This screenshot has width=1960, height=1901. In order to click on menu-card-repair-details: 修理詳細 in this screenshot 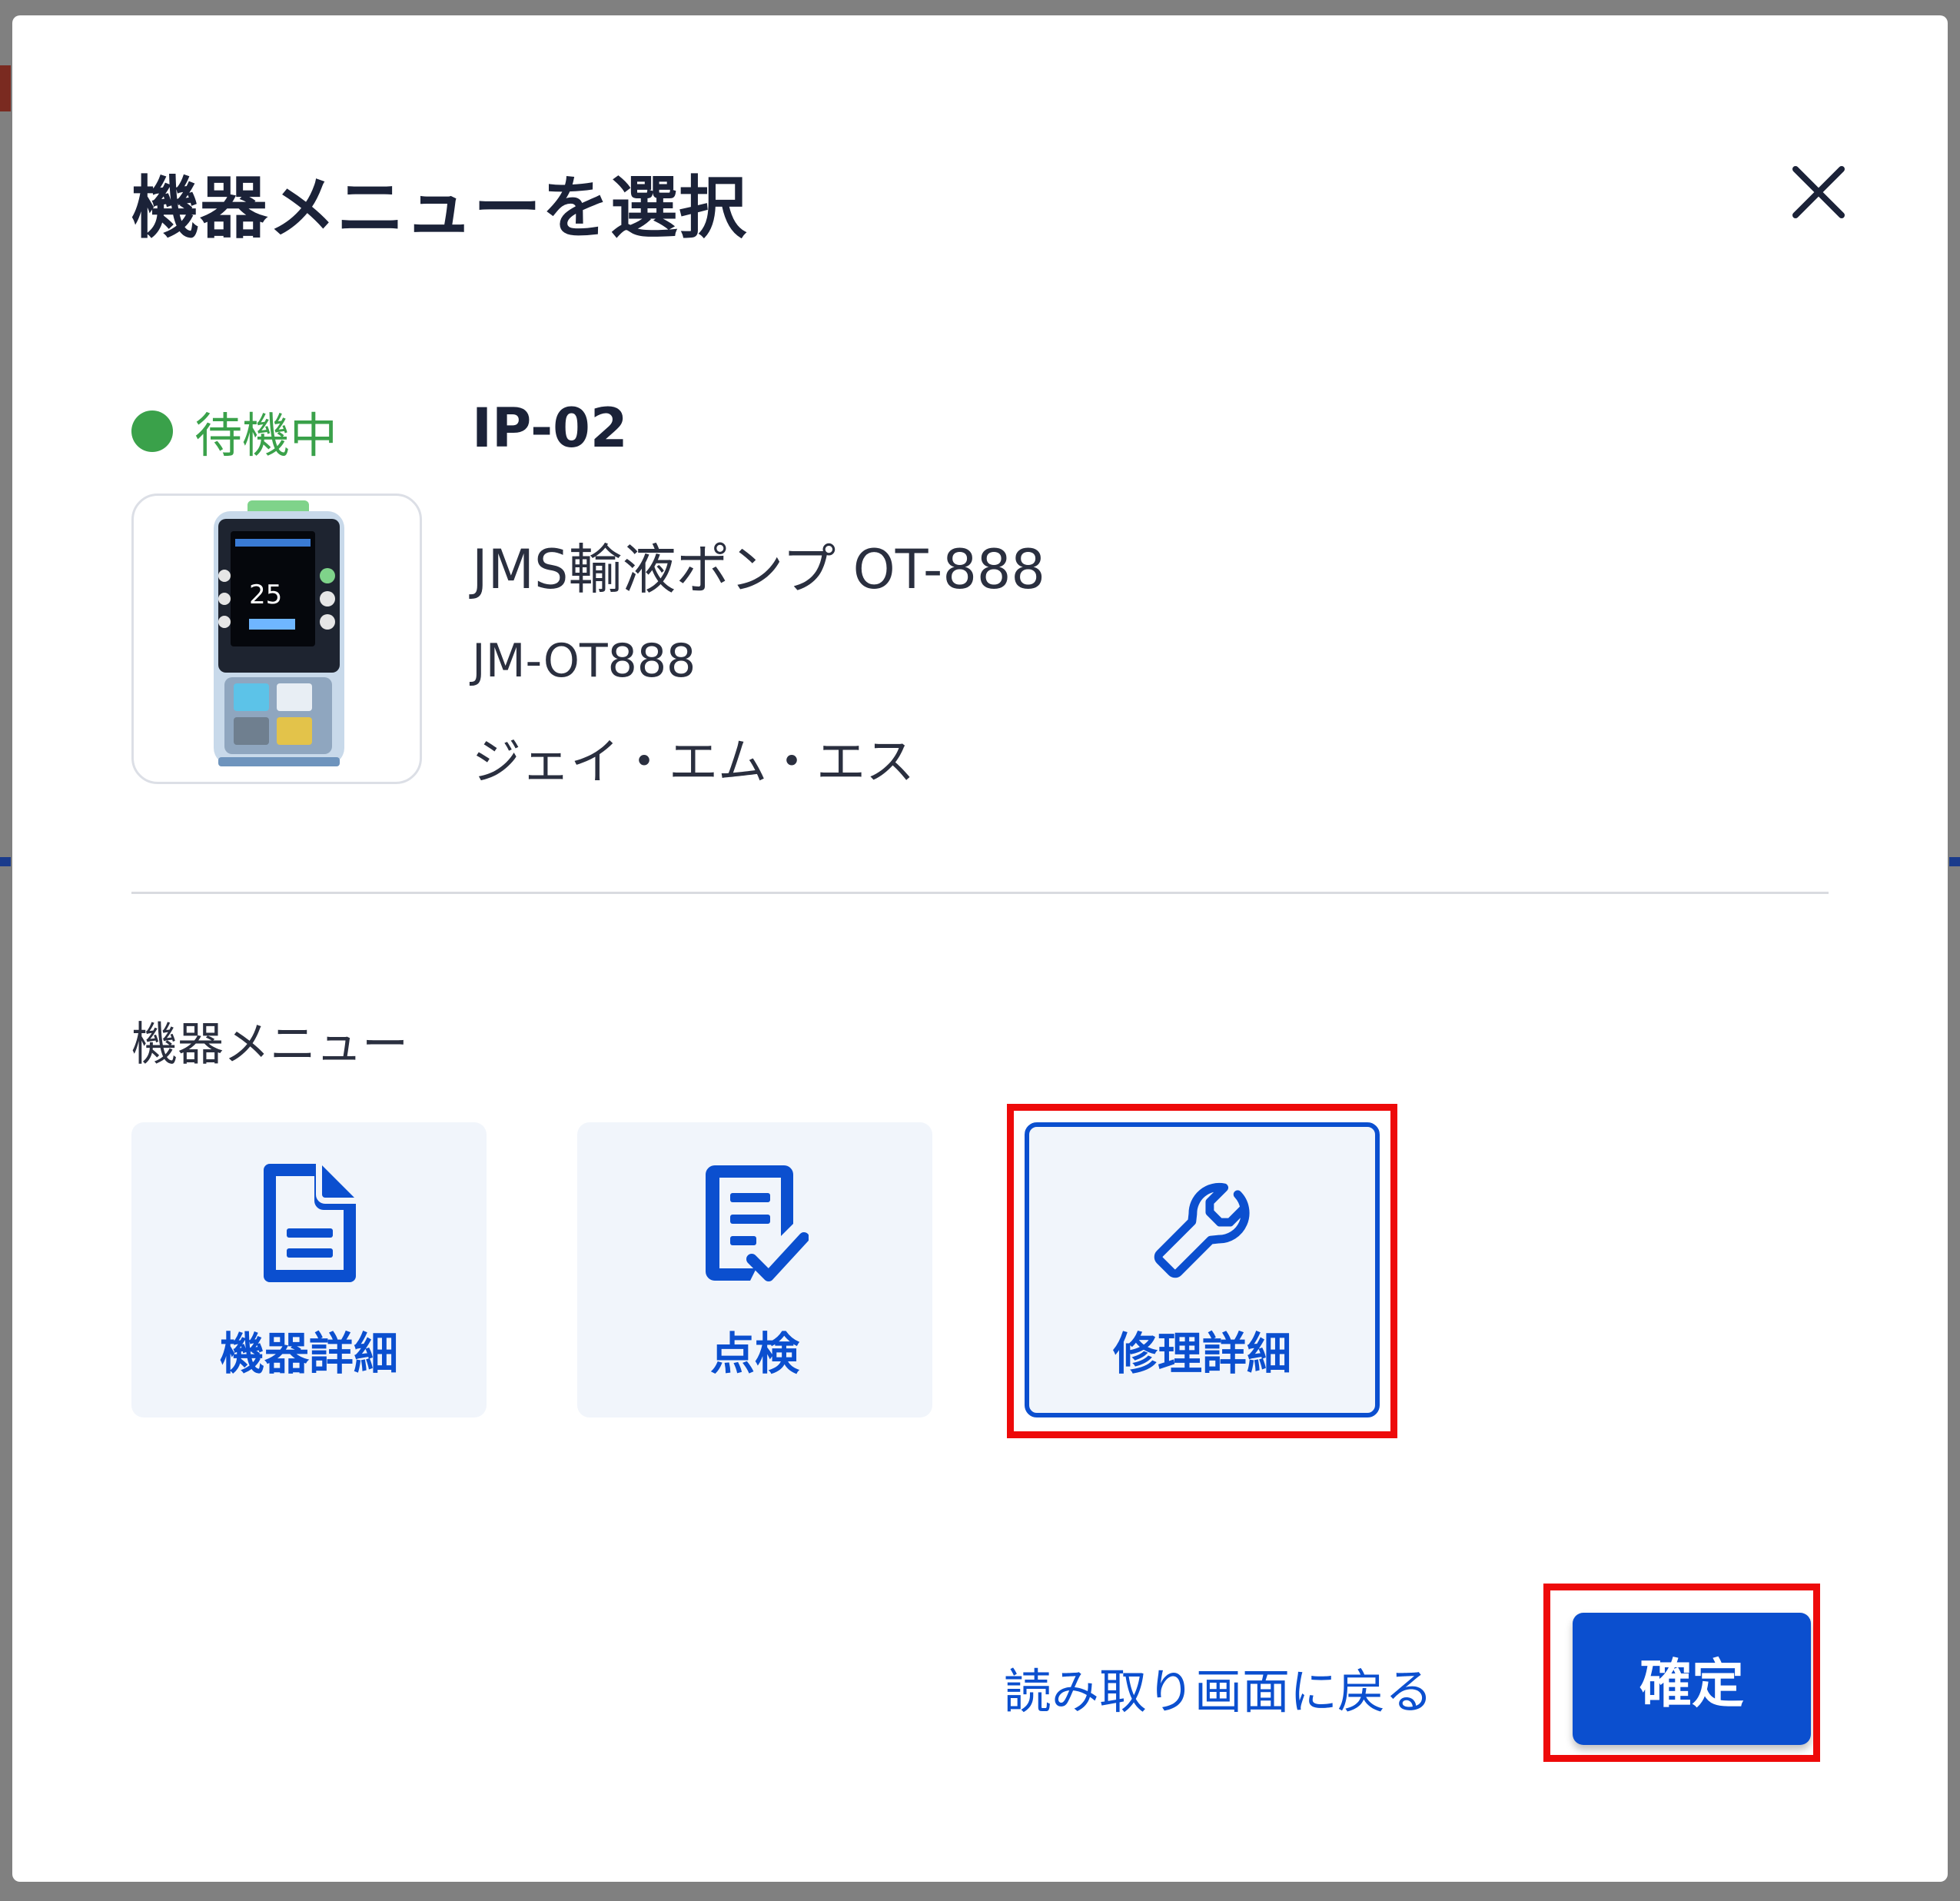, I will do `click(1202, 1269)`.